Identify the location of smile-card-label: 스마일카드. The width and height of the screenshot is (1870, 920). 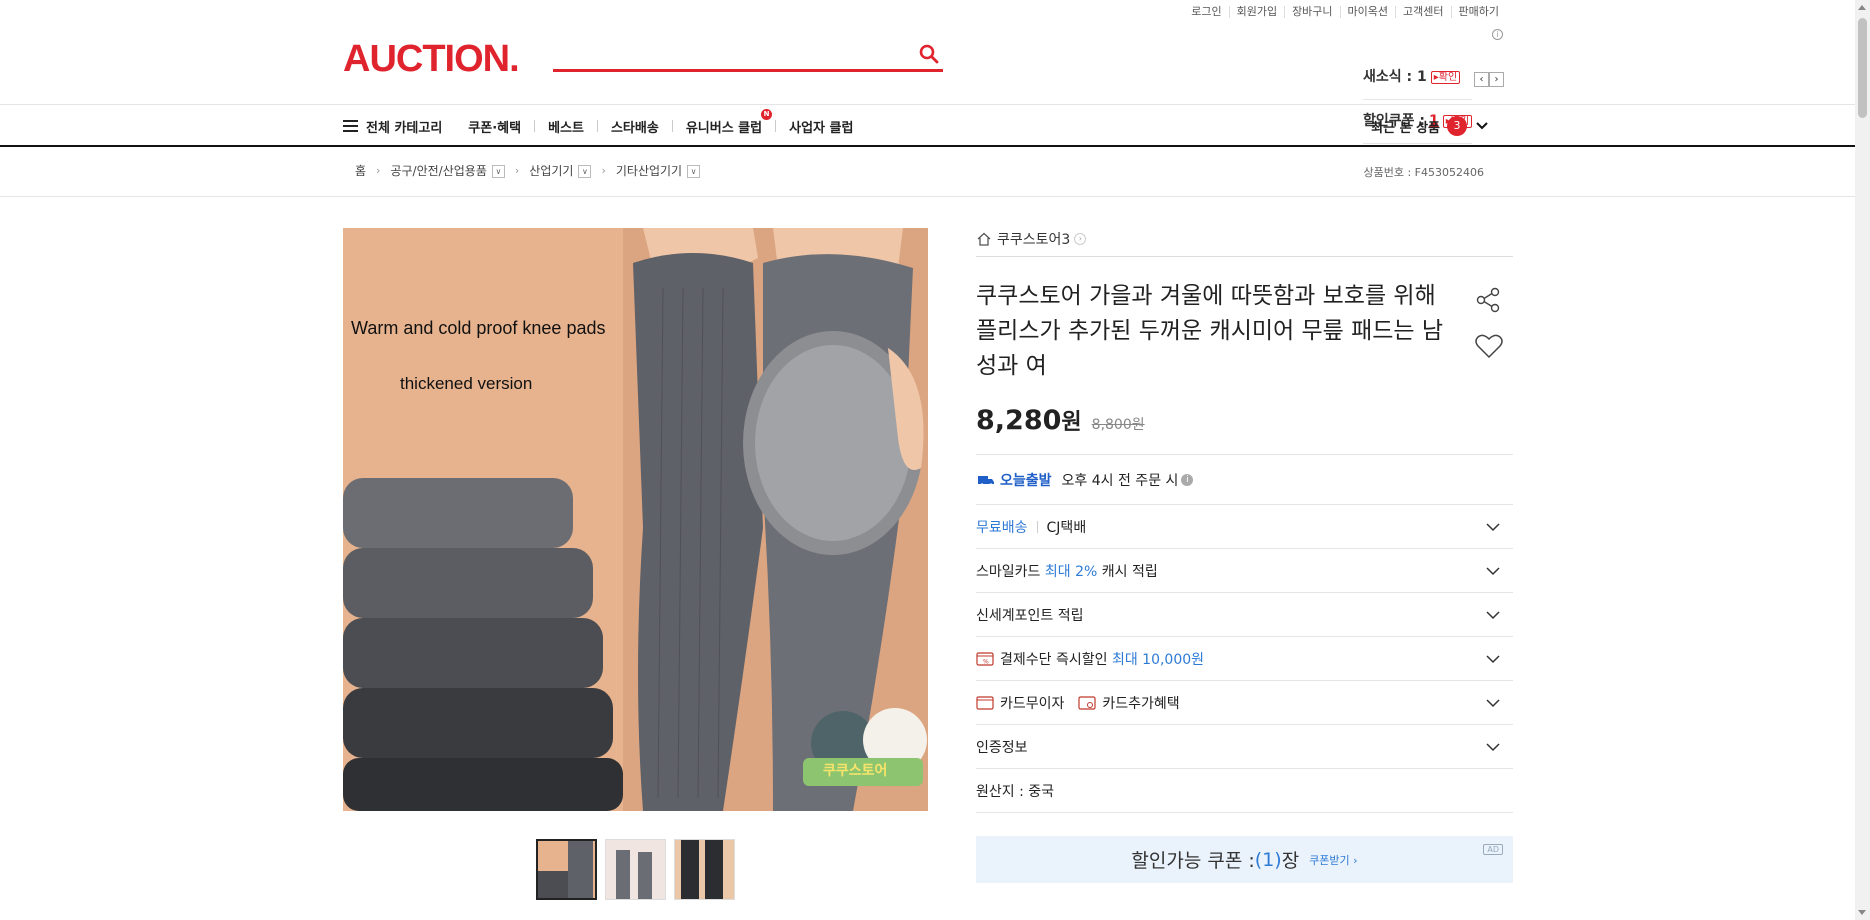
(1008, 571).